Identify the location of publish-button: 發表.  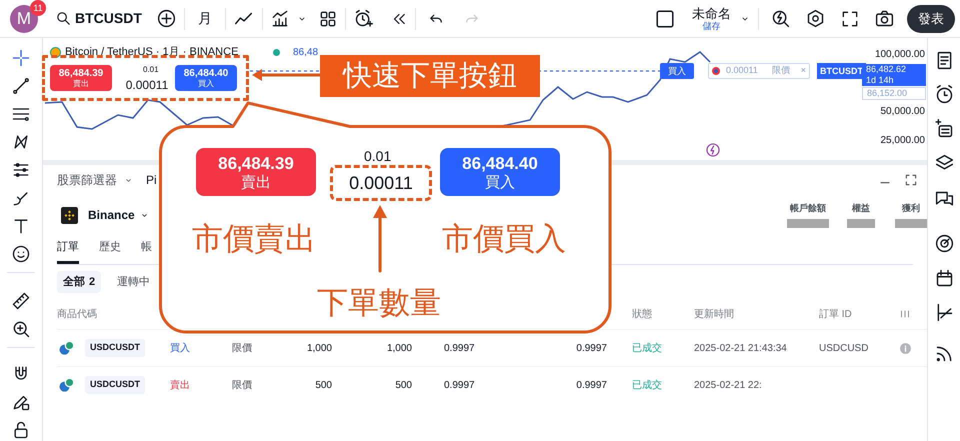
(931, 18).